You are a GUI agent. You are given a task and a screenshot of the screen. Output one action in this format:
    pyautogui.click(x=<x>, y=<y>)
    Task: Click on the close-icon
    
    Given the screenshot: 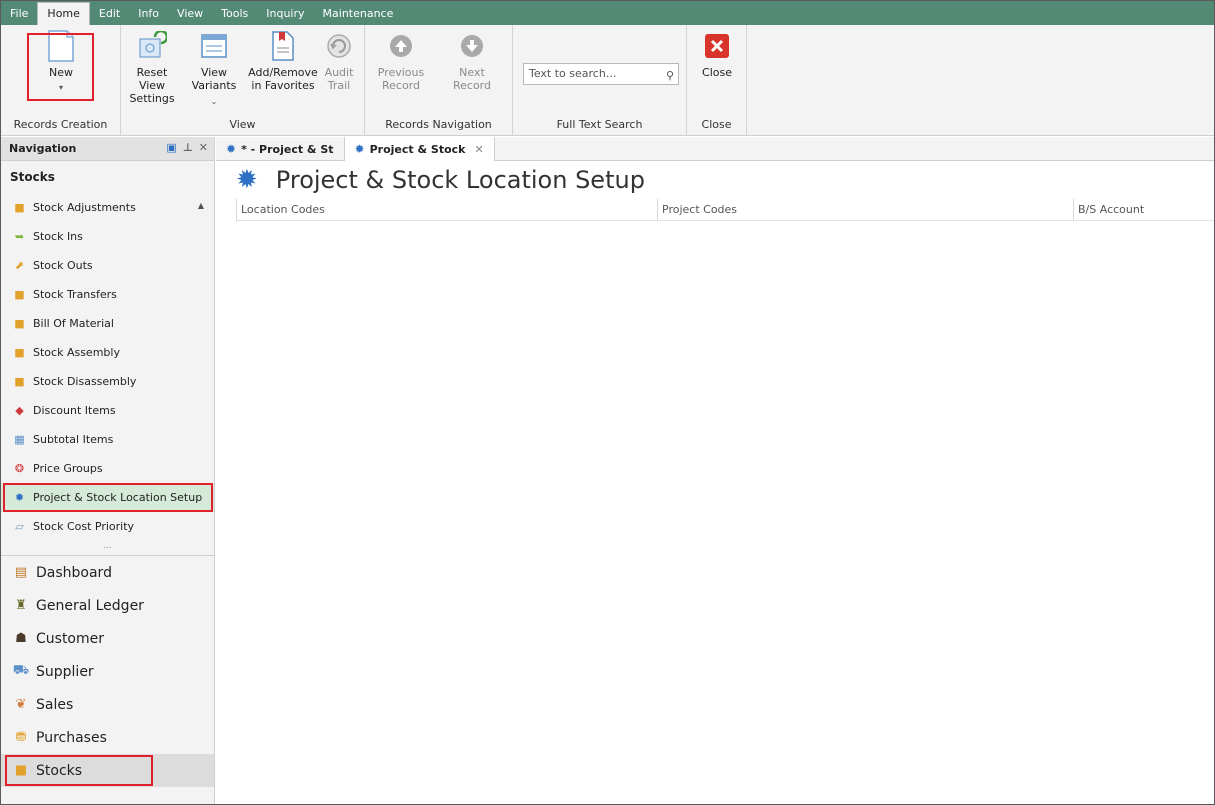 What is the action you would take?
    pyautogui.click(x=717, y=46)
    